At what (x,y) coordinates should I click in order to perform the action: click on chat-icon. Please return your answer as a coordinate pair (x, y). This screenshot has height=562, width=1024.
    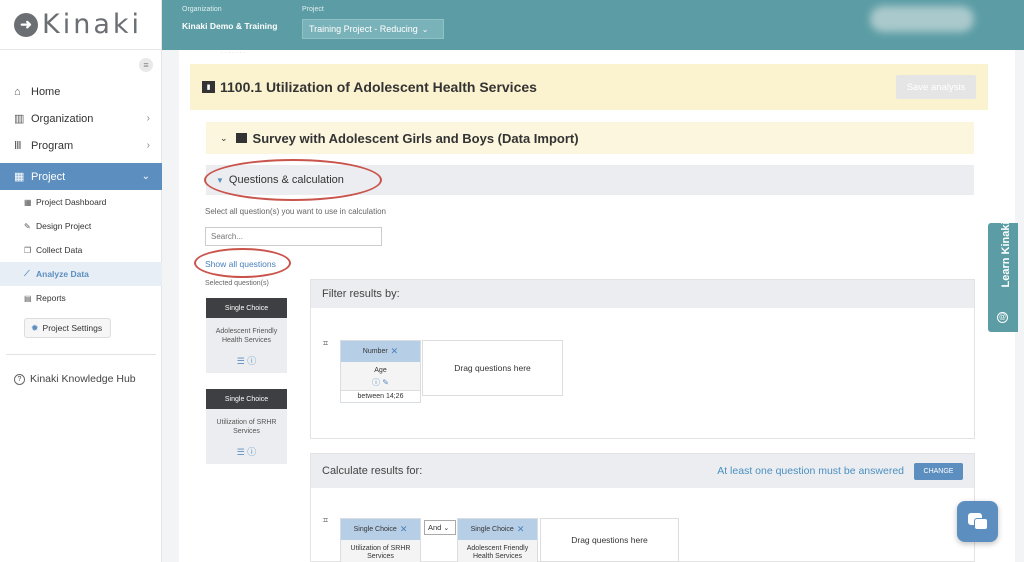
    Looking at the image, I should click on (981, 524).